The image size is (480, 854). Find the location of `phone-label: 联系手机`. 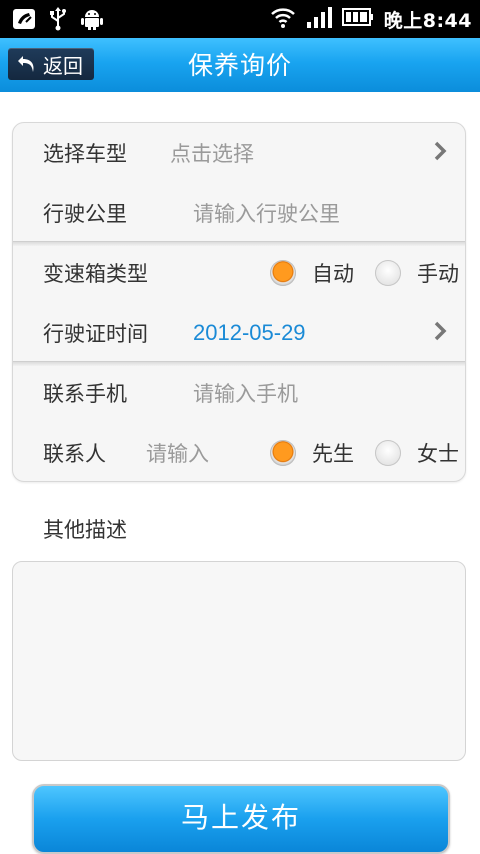

phone-label: 联系手机 is located at coordinates (85, 394).